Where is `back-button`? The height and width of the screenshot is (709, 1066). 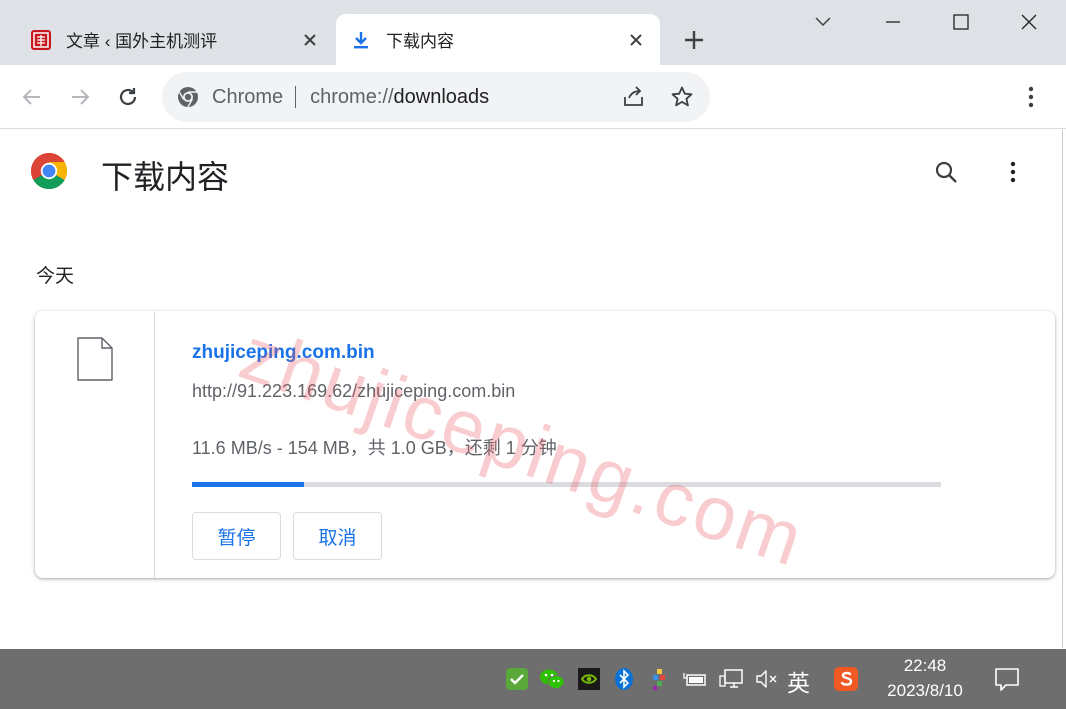 back-button is located at coordinates (32, 97).